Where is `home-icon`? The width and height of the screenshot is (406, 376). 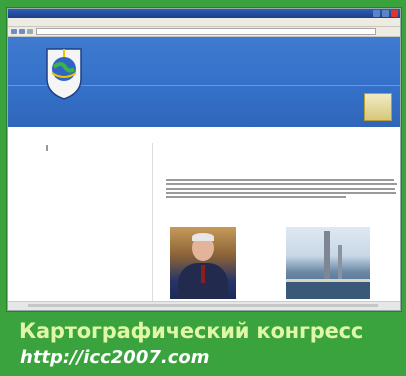 home-icon is located at coordinates (30, 31).